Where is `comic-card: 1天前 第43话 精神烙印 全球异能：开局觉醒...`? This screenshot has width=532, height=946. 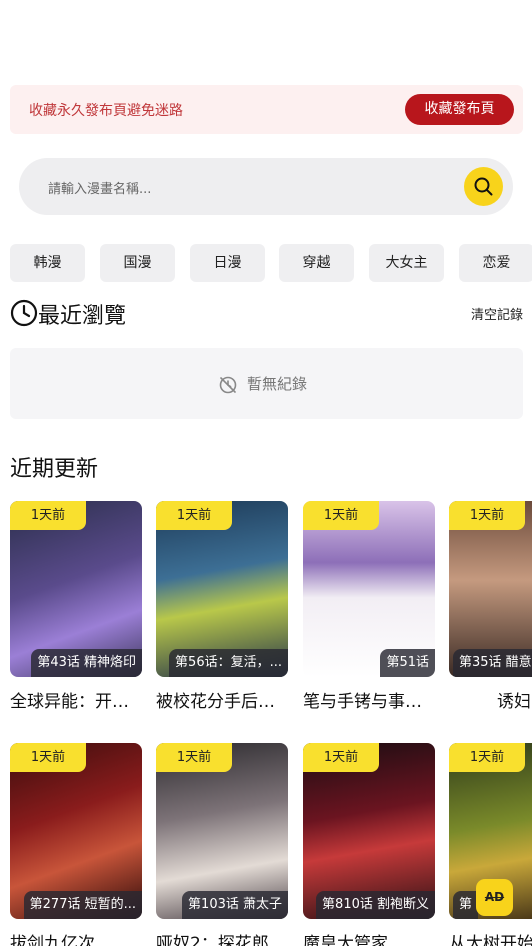
comic-card: 1天前 第43话 精神烙印 全球异能：开局觉醒... is located at coordinates (76, 606).